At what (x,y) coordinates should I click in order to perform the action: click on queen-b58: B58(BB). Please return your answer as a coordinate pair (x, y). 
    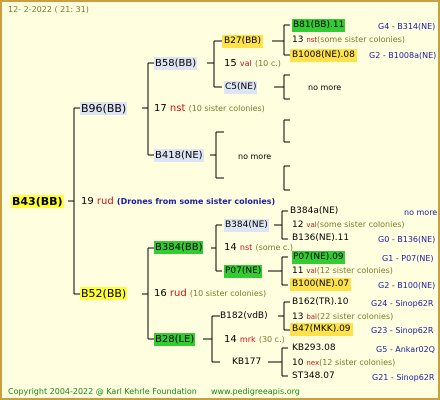
    Looking at the image, I should click on (176, 63).